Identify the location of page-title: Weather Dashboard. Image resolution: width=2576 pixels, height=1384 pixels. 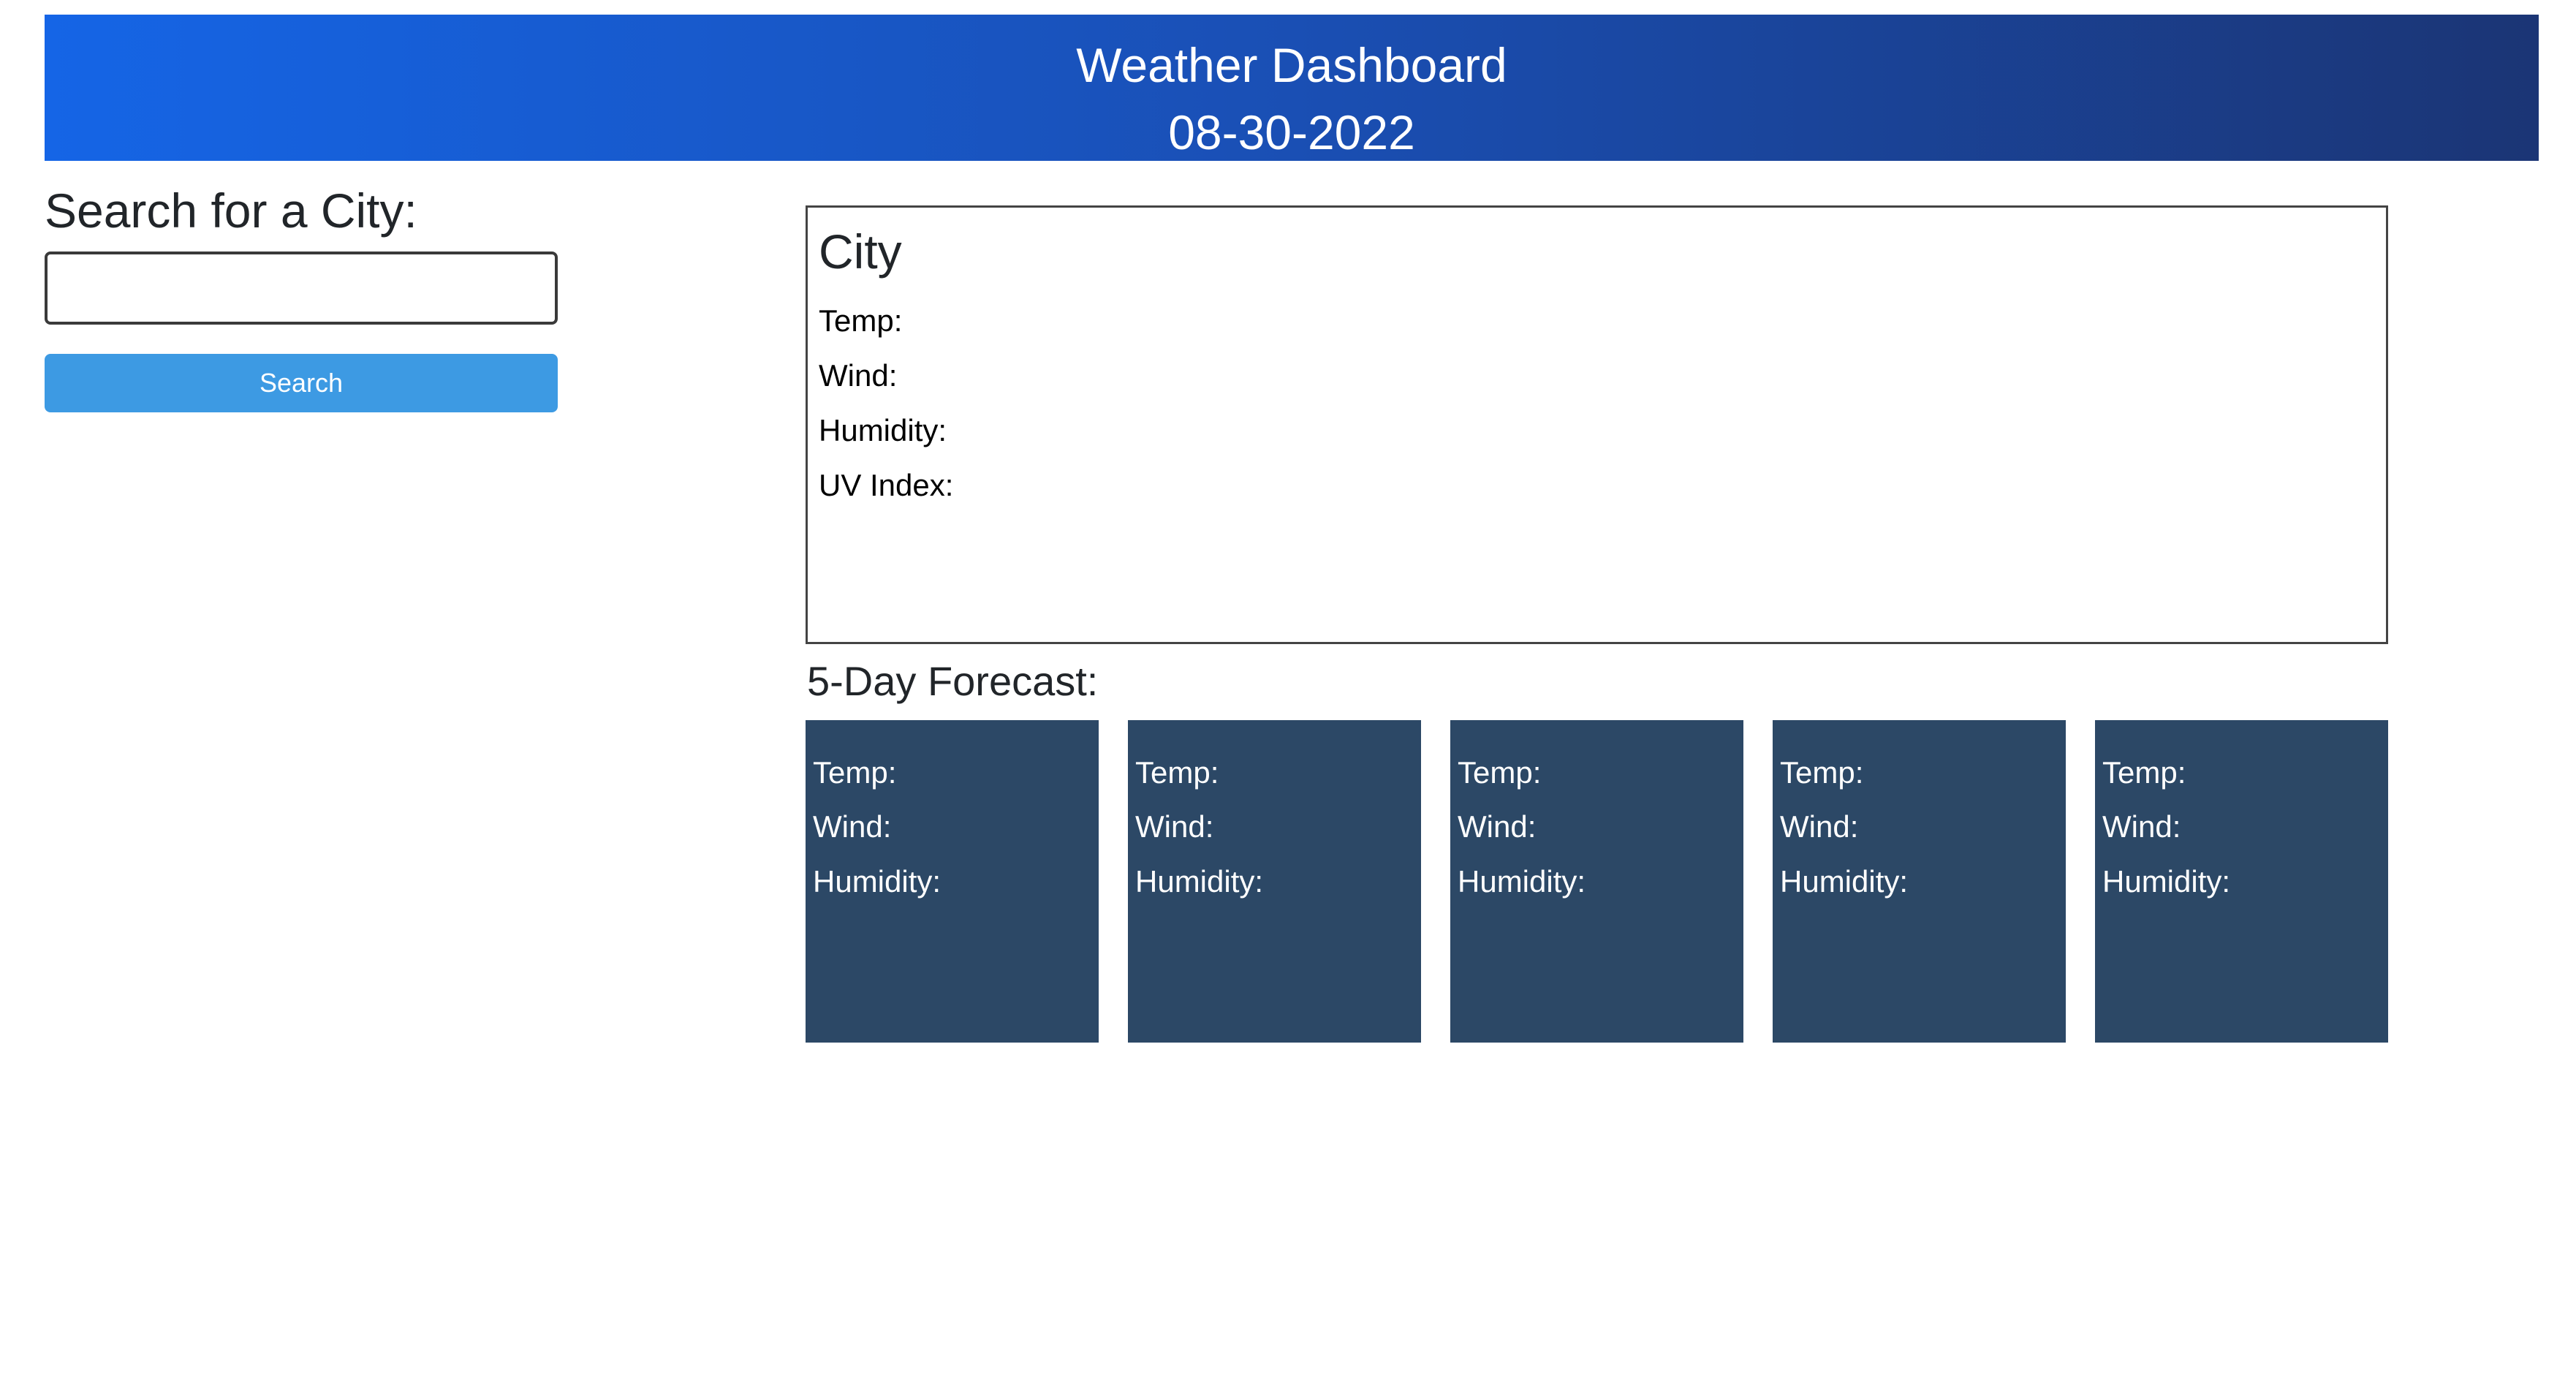
(1291, 65).